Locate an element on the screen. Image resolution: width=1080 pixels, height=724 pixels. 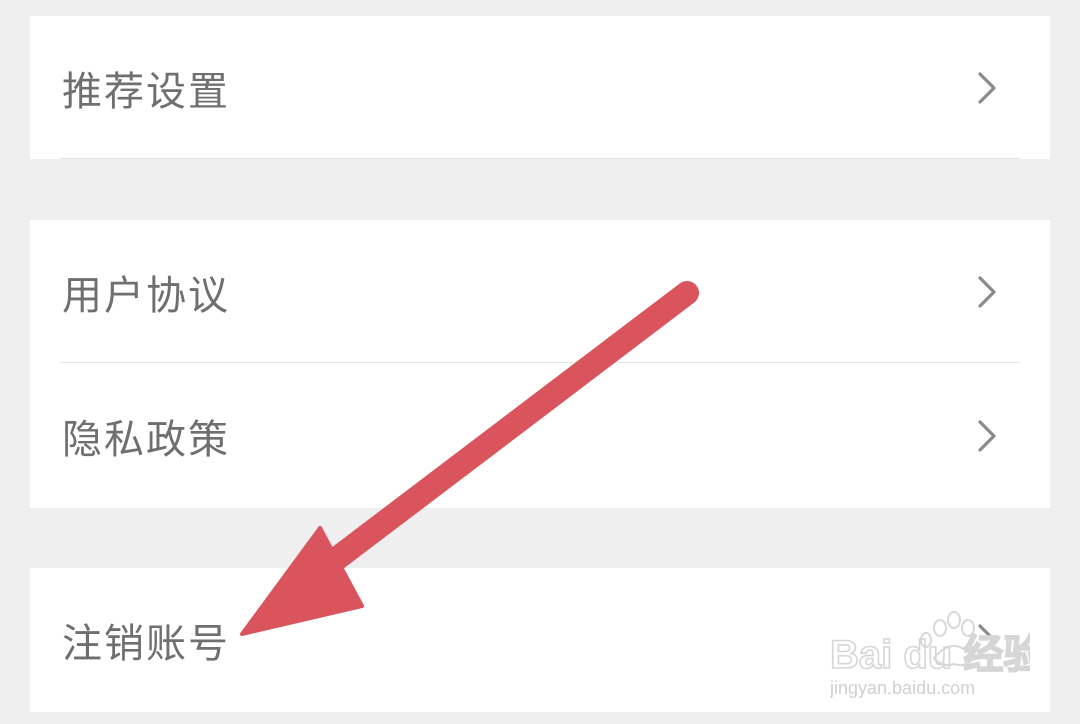
delete-account-label: 注销账号 is located at coordinates (146, 644).